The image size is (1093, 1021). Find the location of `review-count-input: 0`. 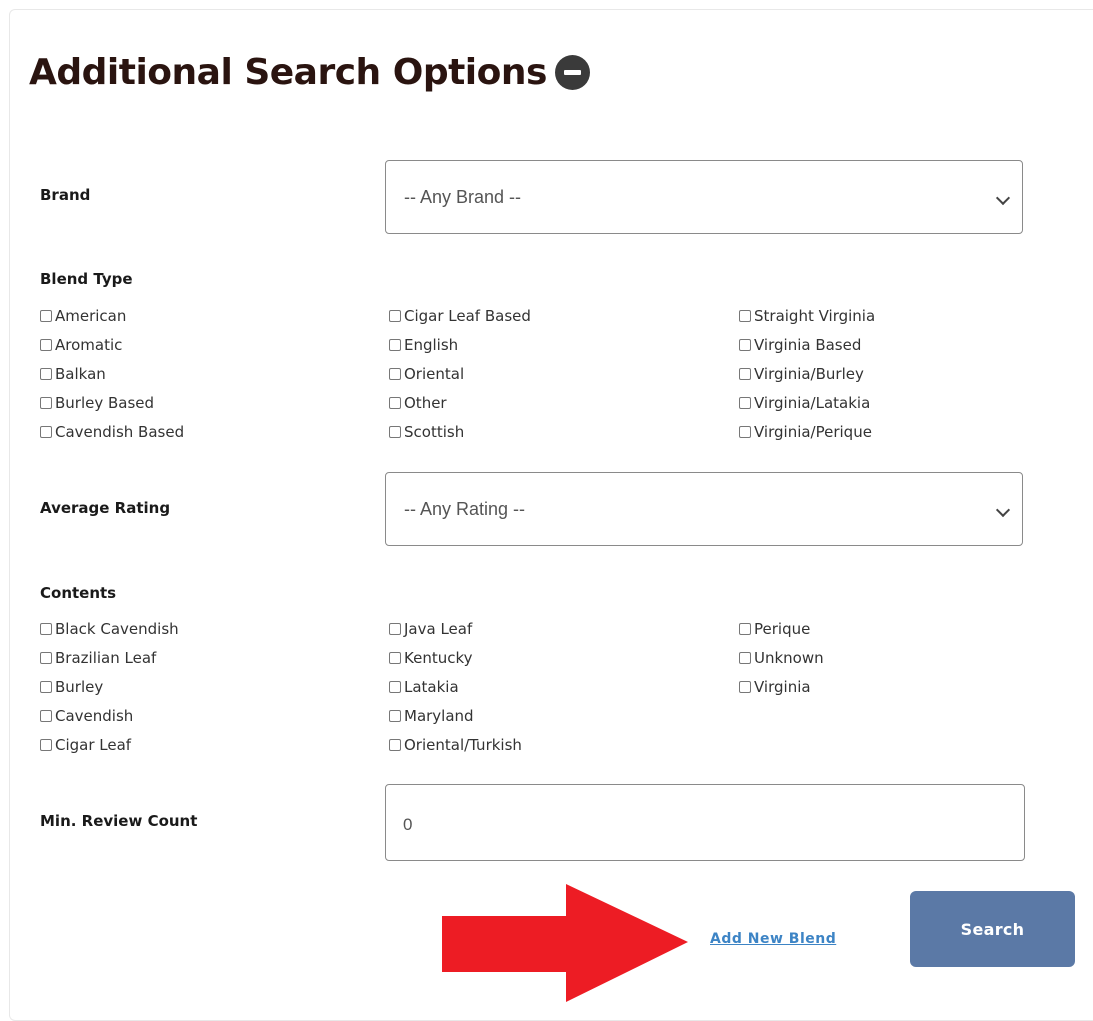

review-count-input: 0 is located at coordinates (705, 822).